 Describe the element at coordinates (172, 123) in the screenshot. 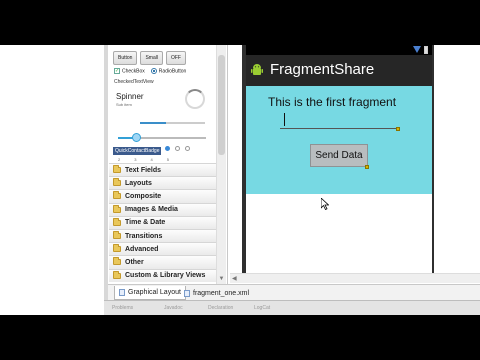

I see `palette-progress-bar-widget` at that location.